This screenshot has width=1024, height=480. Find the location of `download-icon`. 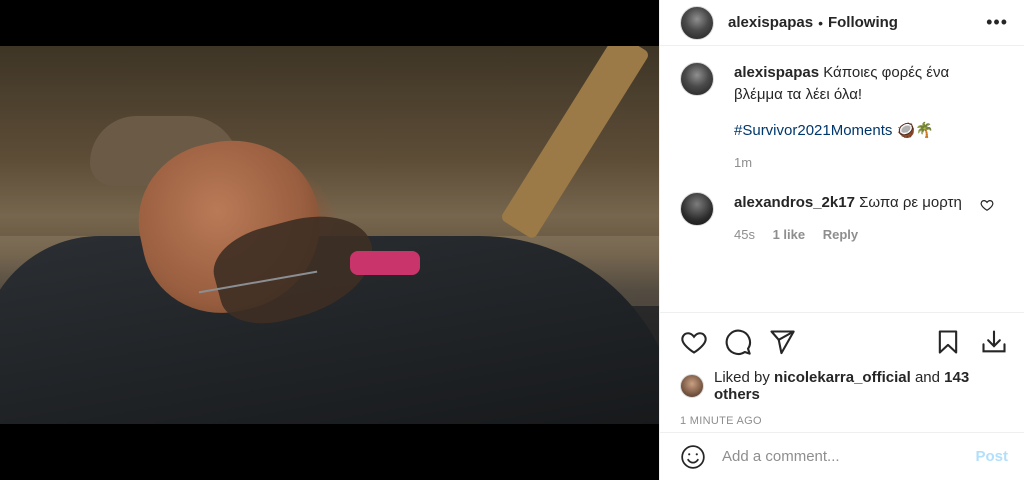

download-icon is located at coordinates (994, 342).